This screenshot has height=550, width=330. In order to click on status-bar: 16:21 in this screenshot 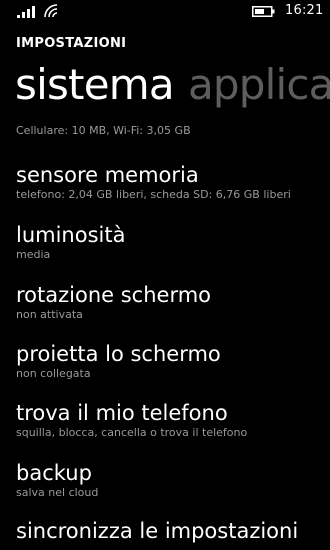, I will do `click(165, 13)`.